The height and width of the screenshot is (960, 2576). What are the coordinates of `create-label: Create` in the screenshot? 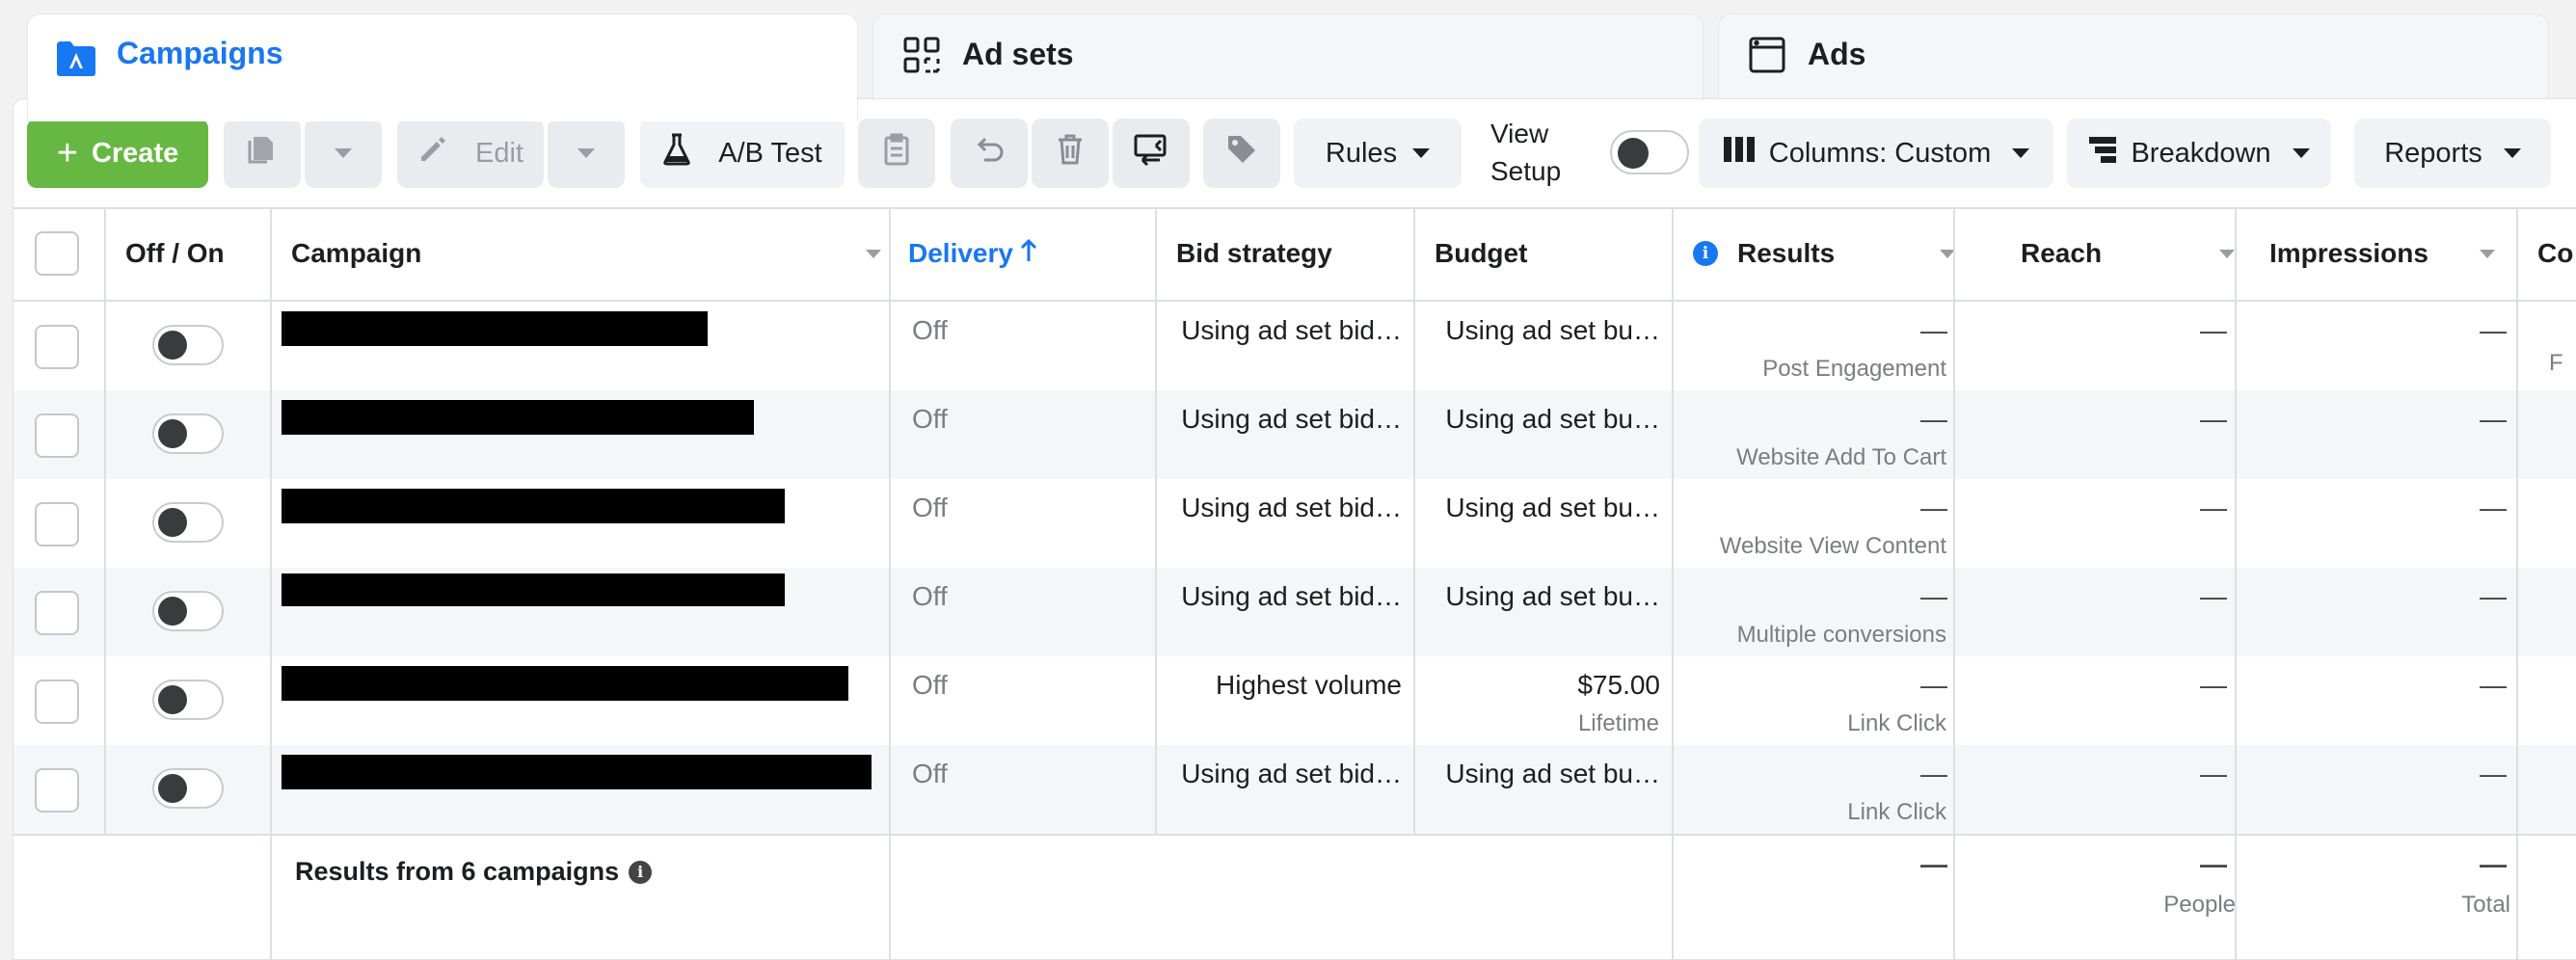 It's located at (135, 153).